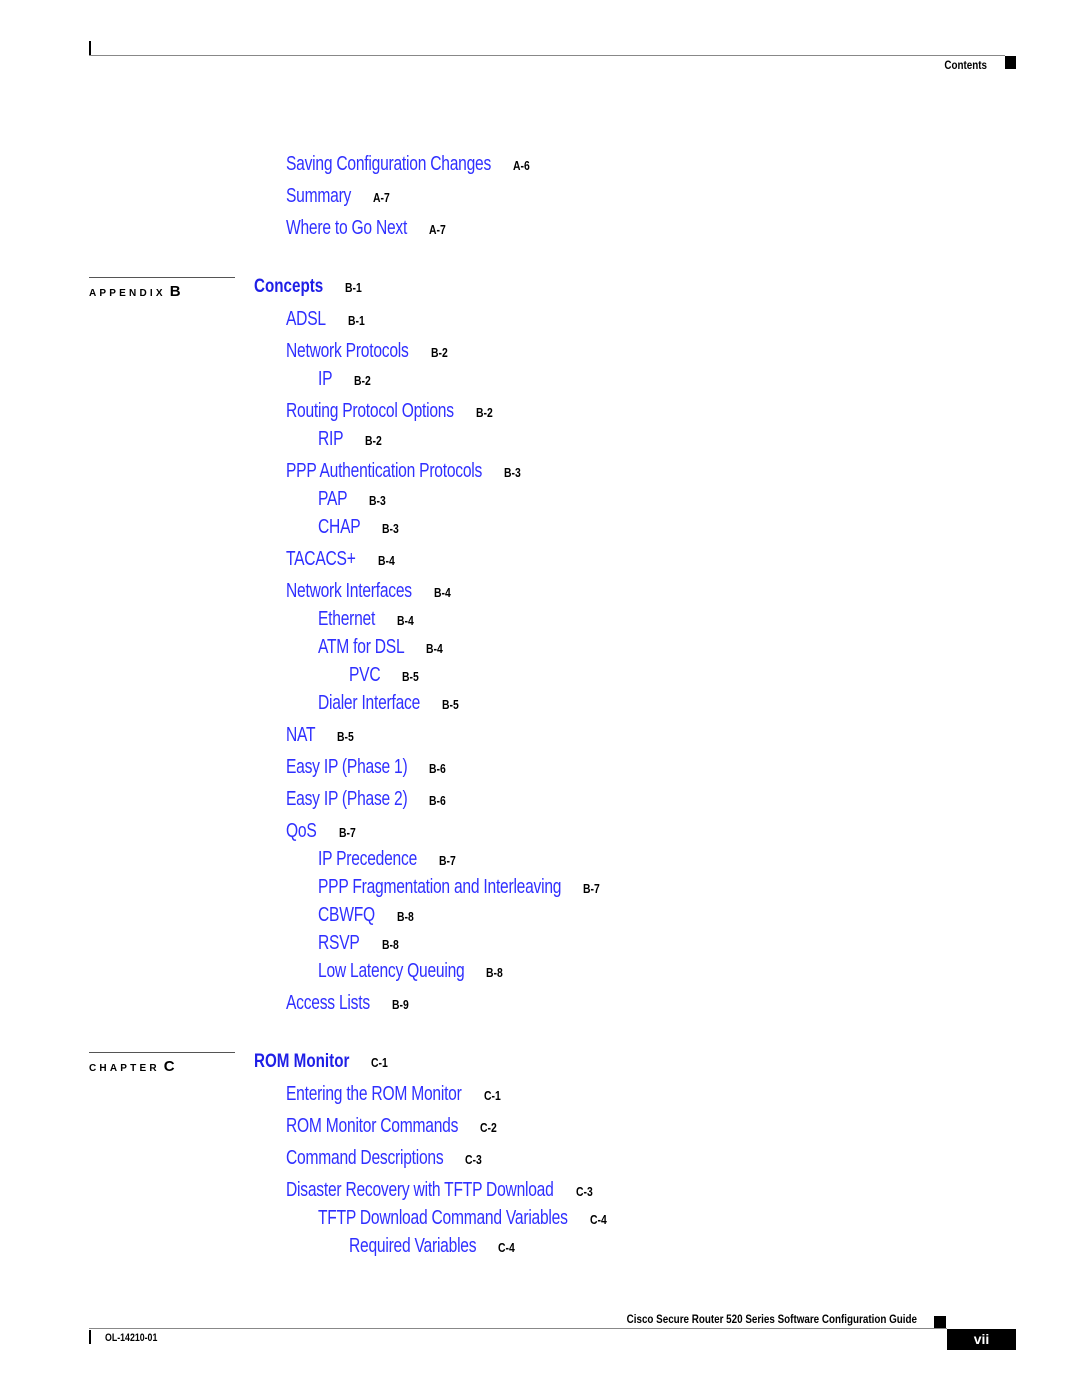  I want to click on toc-entry-page-number: B-9, so click(400, 1004).